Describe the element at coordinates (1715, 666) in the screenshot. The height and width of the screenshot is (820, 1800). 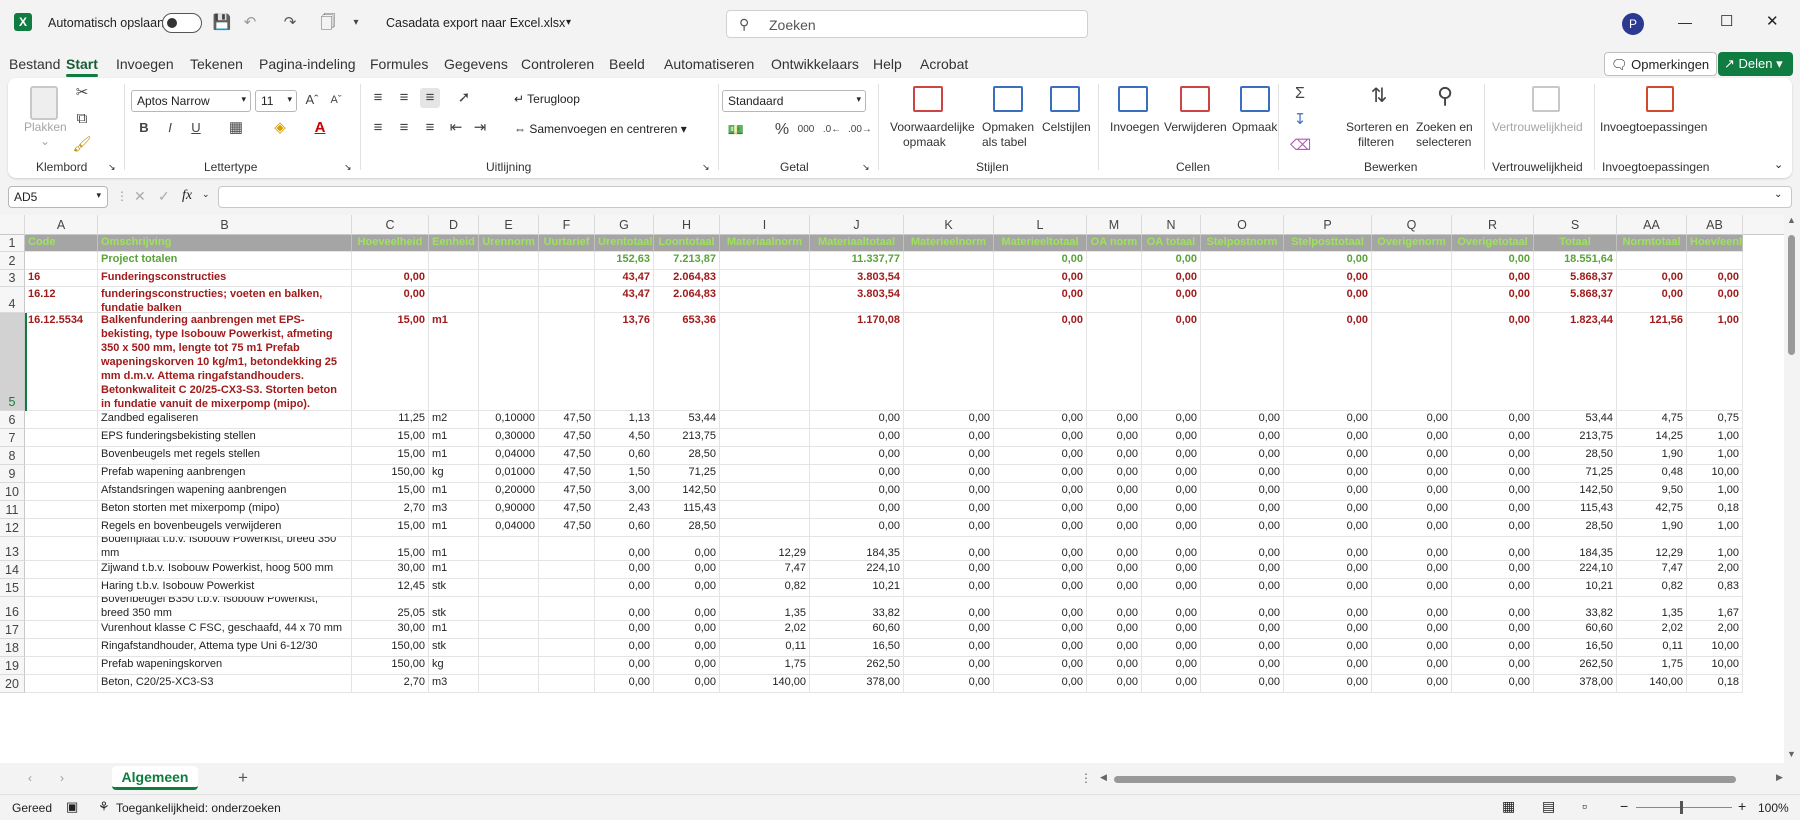
I see `cell-ab: 10,00` at that location.